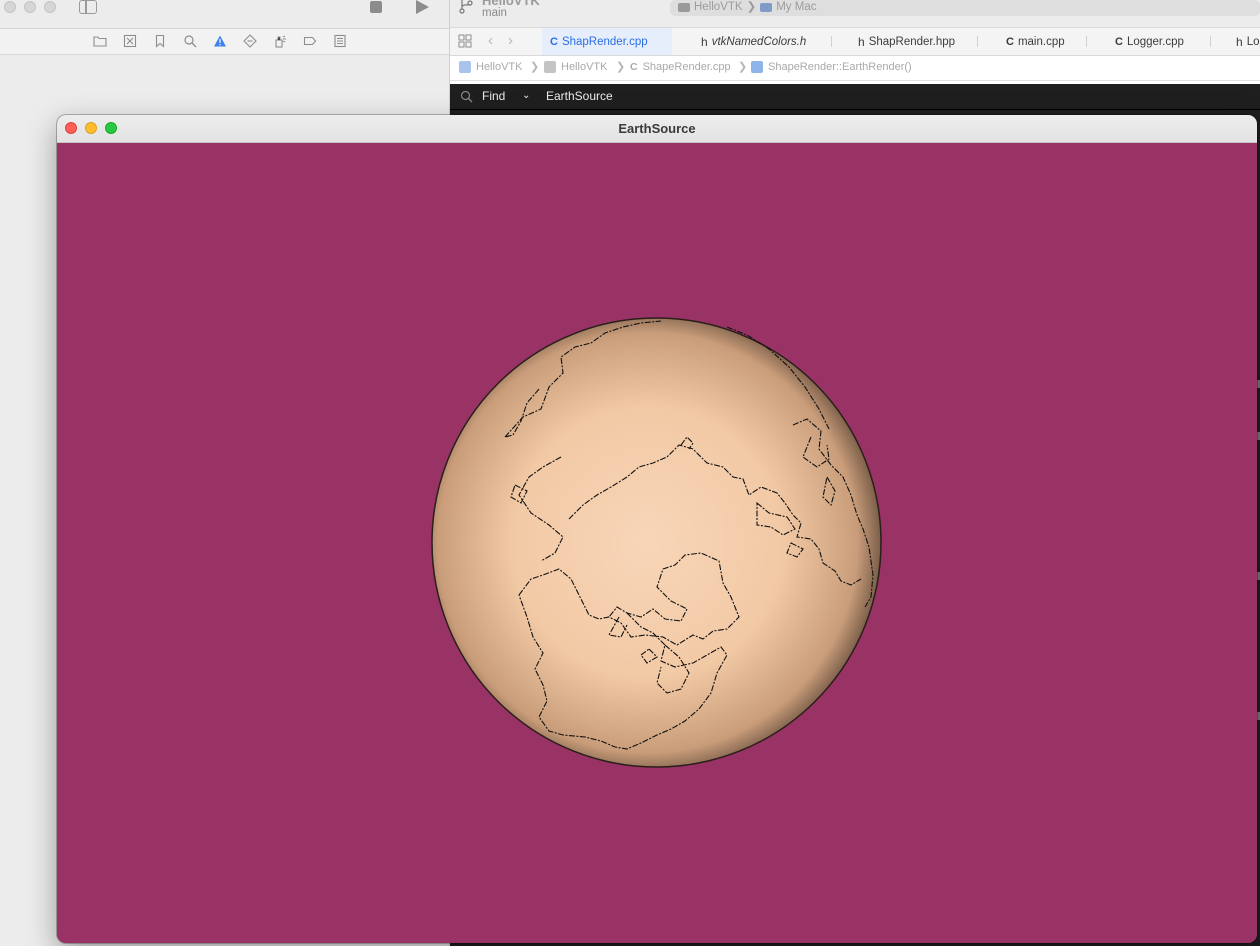  I want to click on issue-warning-icon, so click(220, 41).